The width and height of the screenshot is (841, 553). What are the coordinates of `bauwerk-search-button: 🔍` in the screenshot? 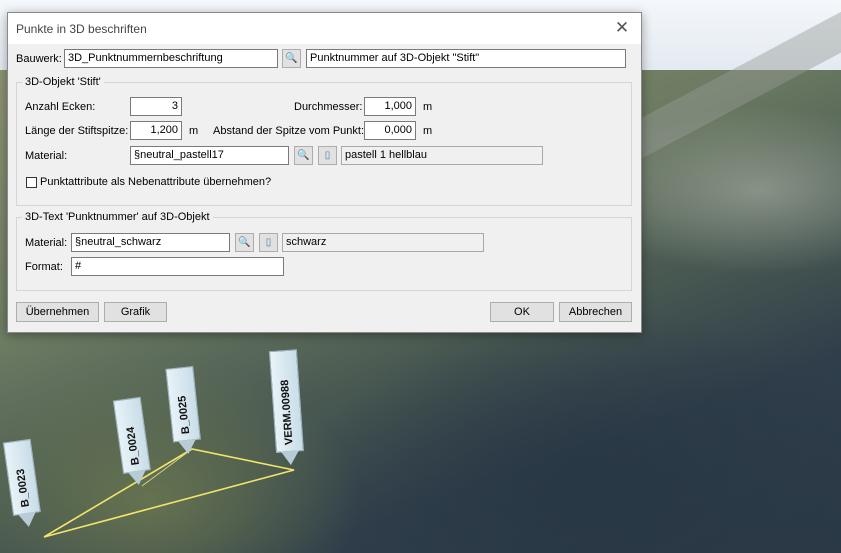 It's located at (291, 58).